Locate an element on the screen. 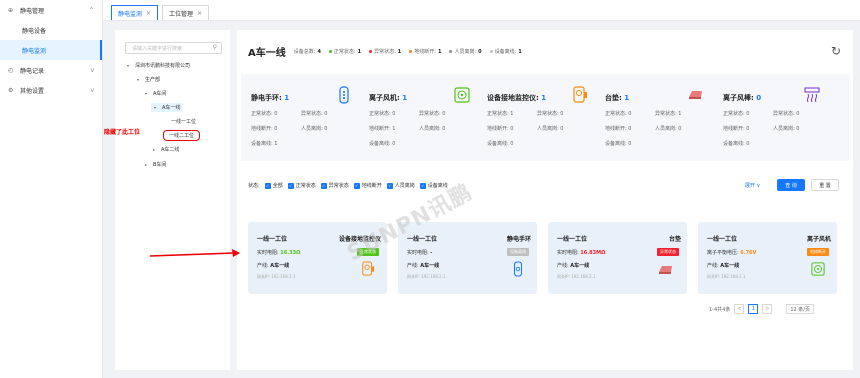 Image resolution: width=860 pixels, height=378 pixels. search-icon: ⚲ is located at coordinates (215, 47).